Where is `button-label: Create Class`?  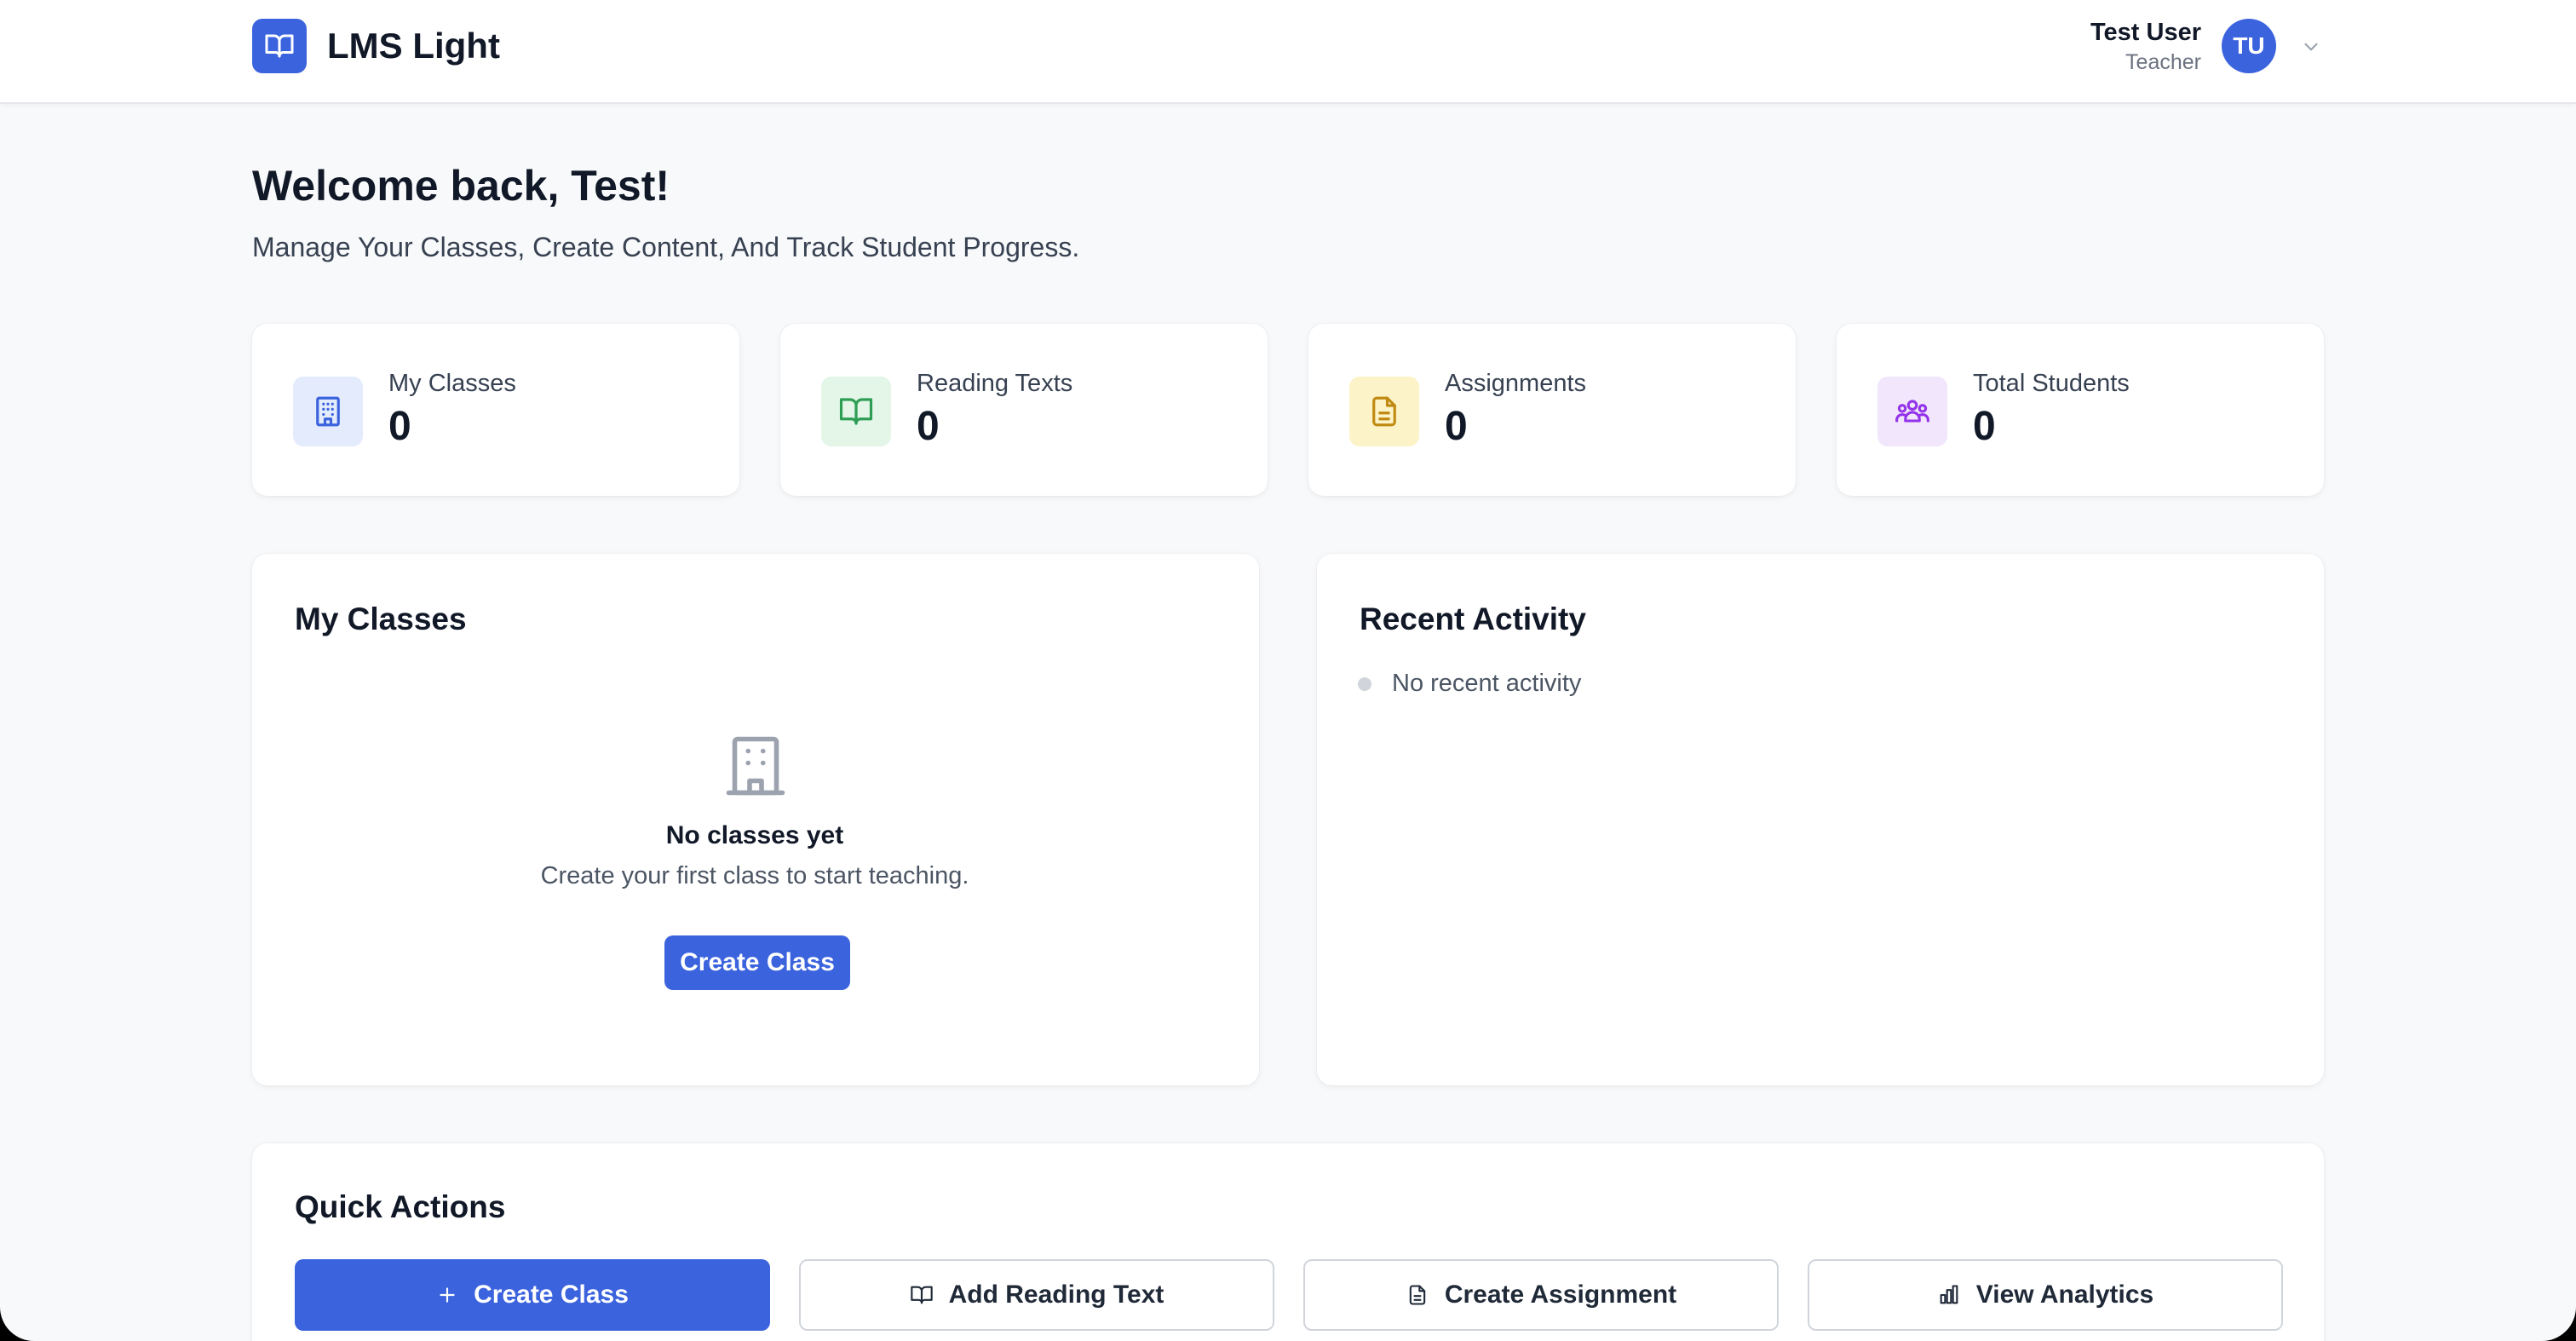
button-label: Create Class is located at coordinates (551, 1295).